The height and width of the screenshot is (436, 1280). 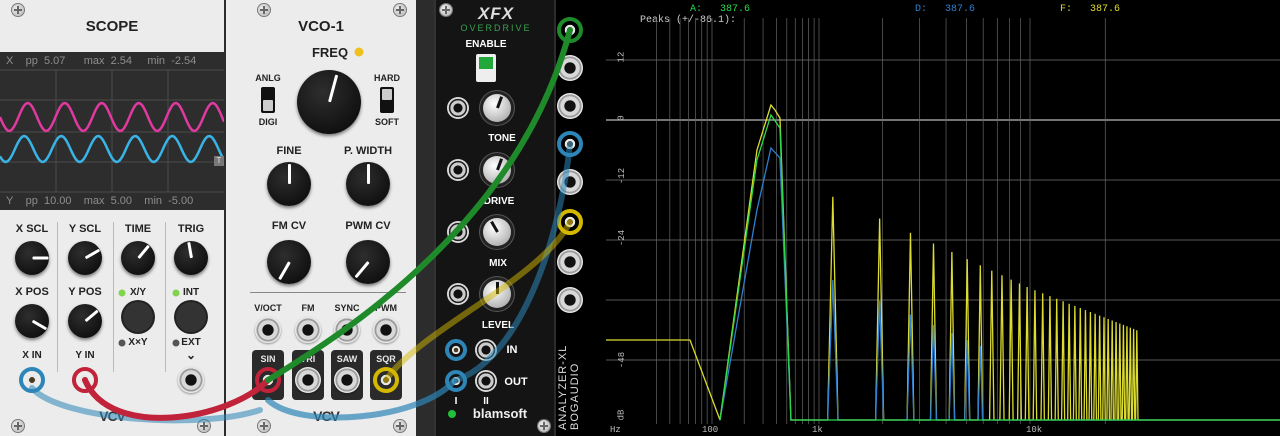 I want to click on y-tick-minus12: -12, so click(x=622, y=176).